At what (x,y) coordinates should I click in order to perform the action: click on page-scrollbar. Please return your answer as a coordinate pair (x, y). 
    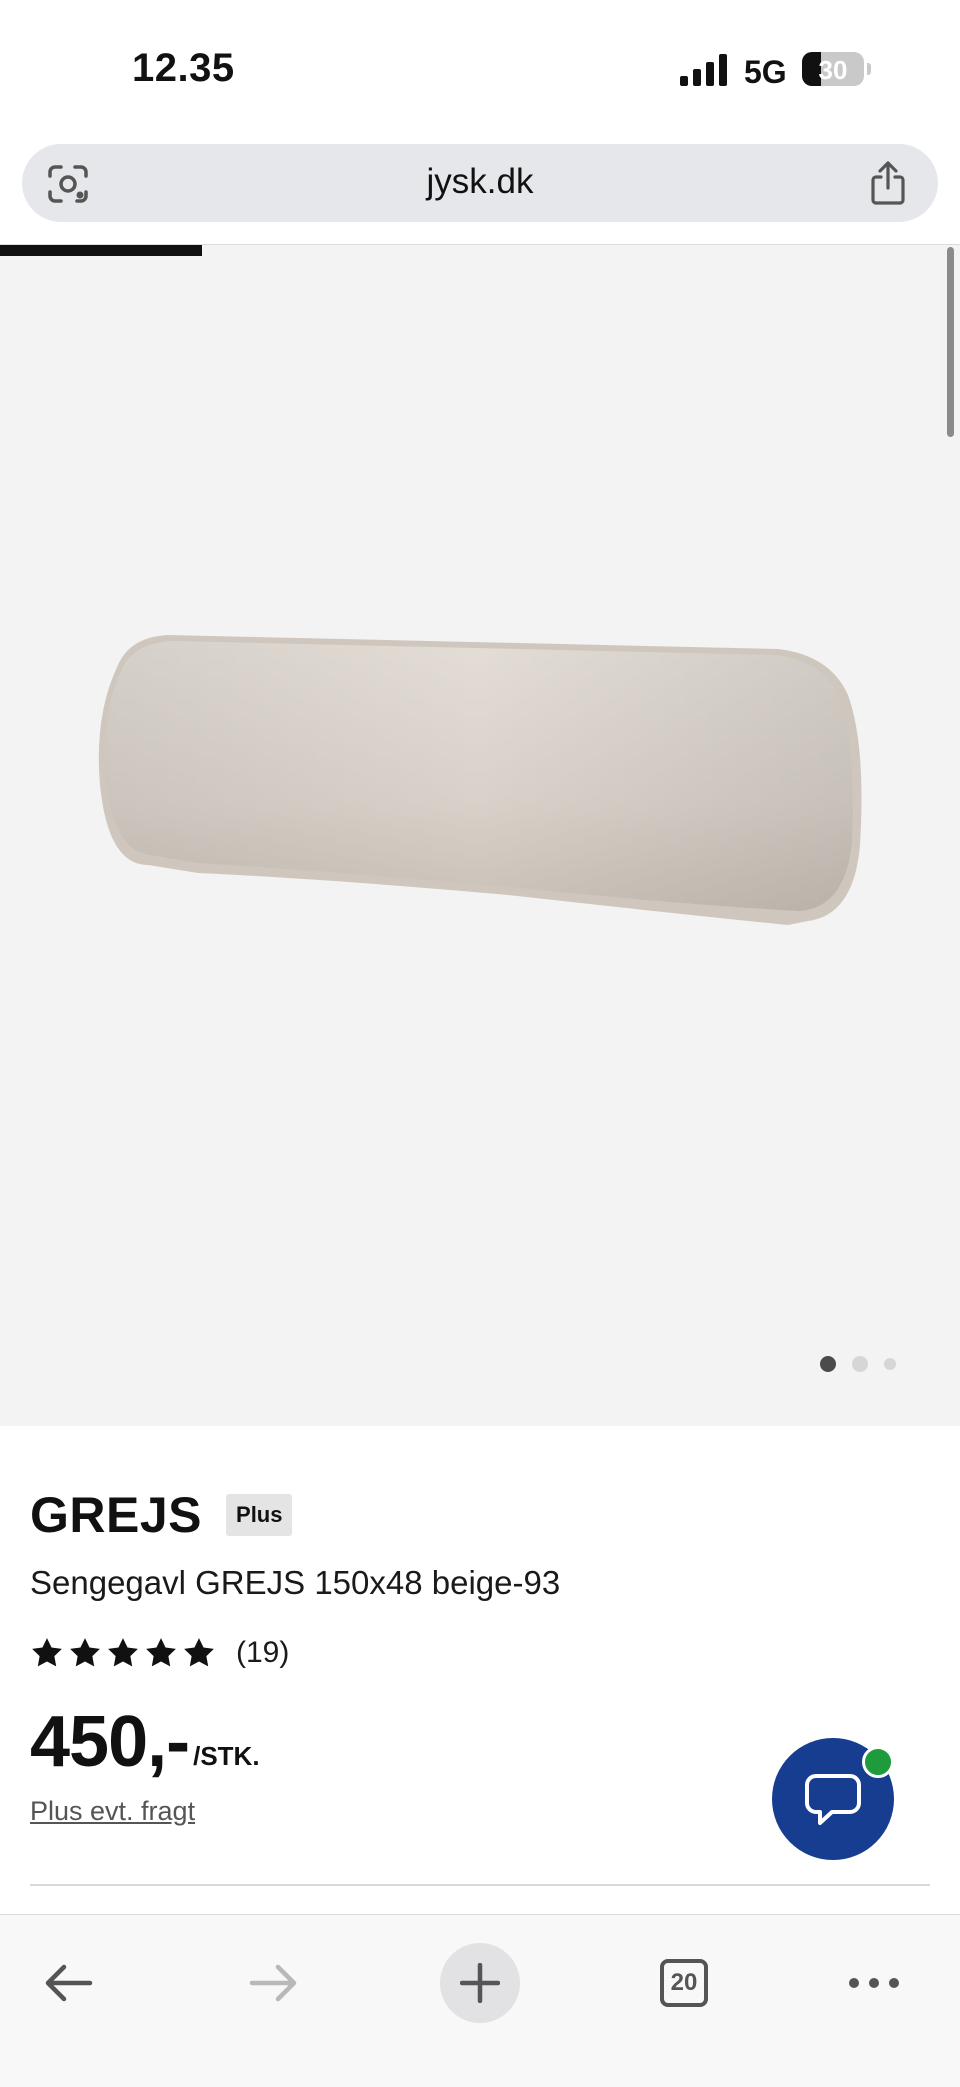
    Looking at the image, I should click on (950, 342).